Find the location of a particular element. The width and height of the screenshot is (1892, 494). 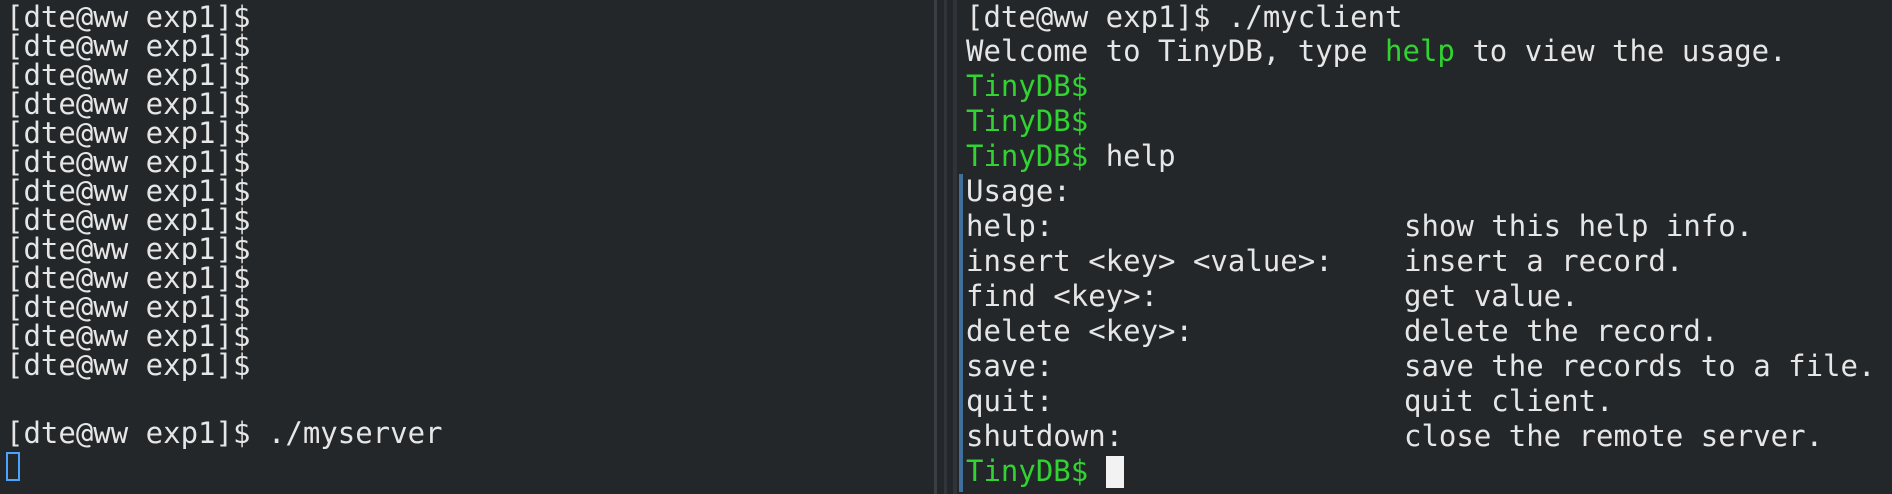

usage-row: help: show this help info. is located at coordinates (1429, 226).